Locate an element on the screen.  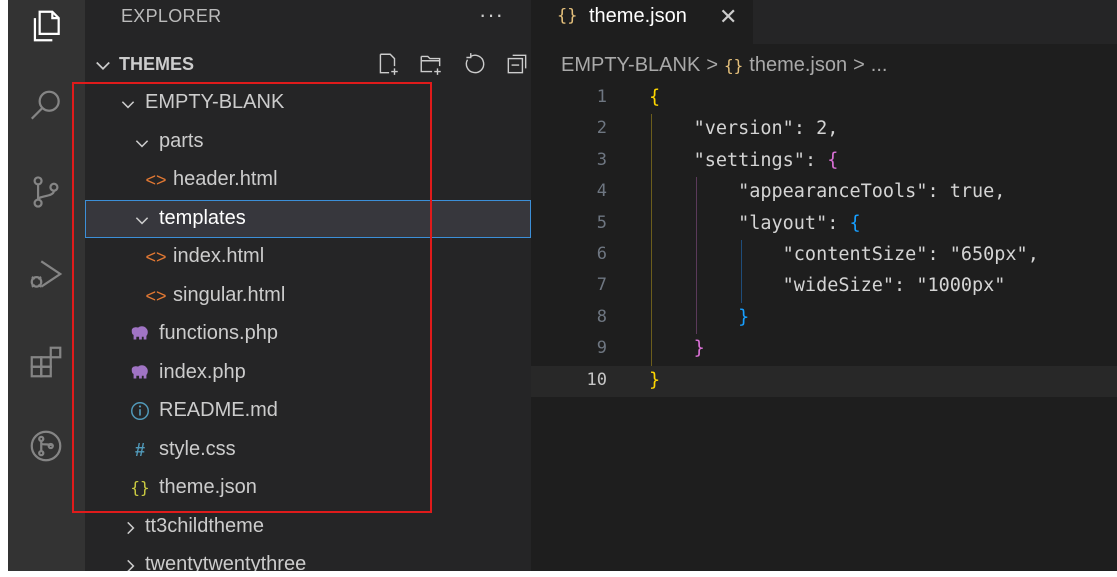
tree-item-index-php: index.php is located at coordinates (308, 373).